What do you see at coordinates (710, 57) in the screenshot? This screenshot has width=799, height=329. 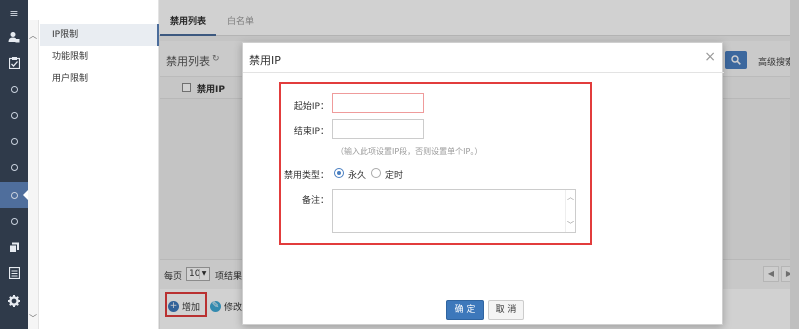 I see `close-icon: ×` at bounding box center [710, 57].